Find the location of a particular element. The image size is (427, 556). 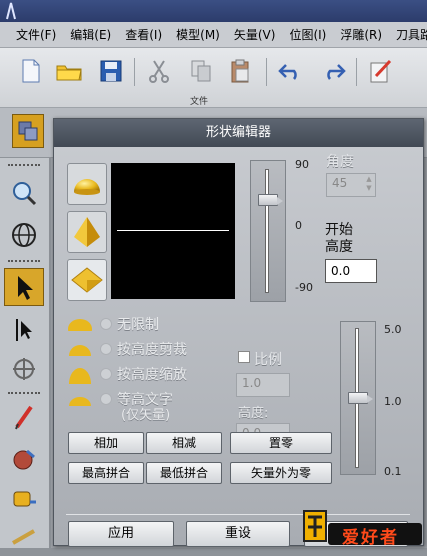

menu-view: 查看(I) is located at coordinates (143, 34).